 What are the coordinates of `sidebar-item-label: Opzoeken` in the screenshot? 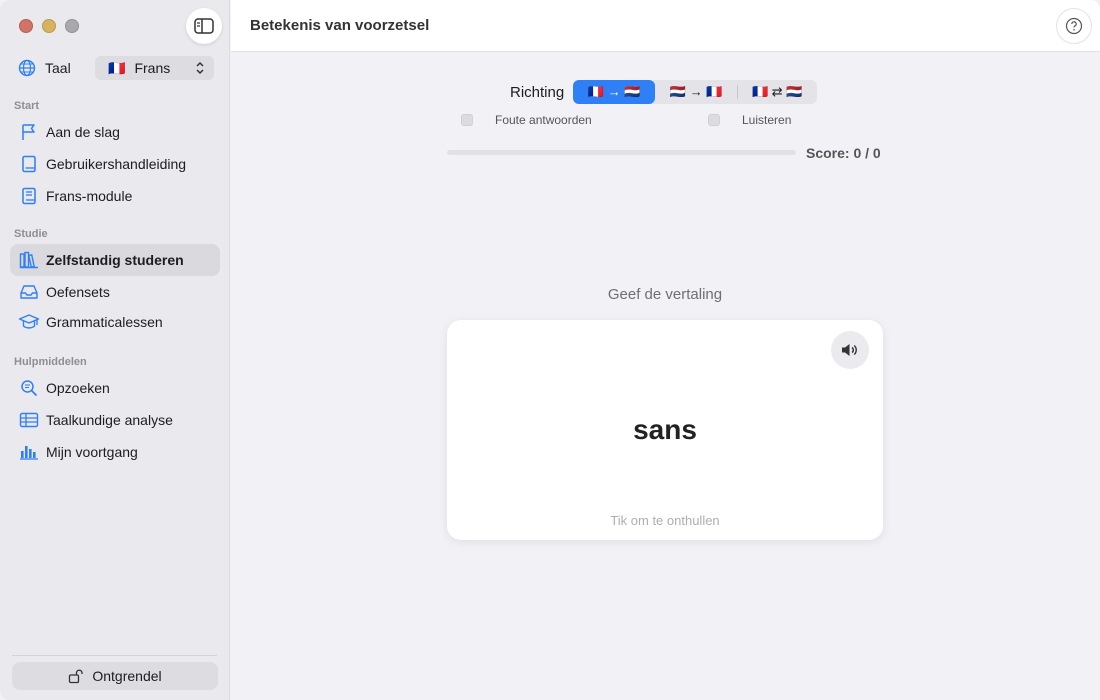 It's located at (78, 388).